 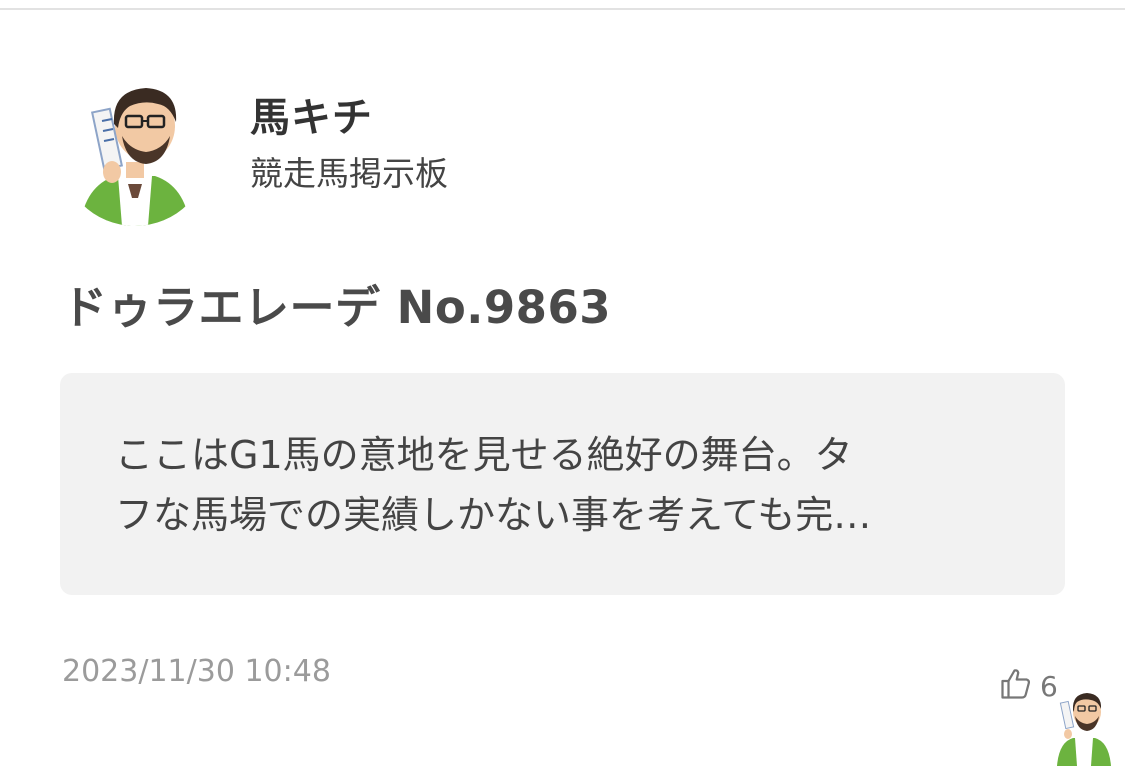 What do you see at coordinates (349, 173) in the screenshot?
I see `board-name: 競走馬掲示板` at bounding box center [349, 173].